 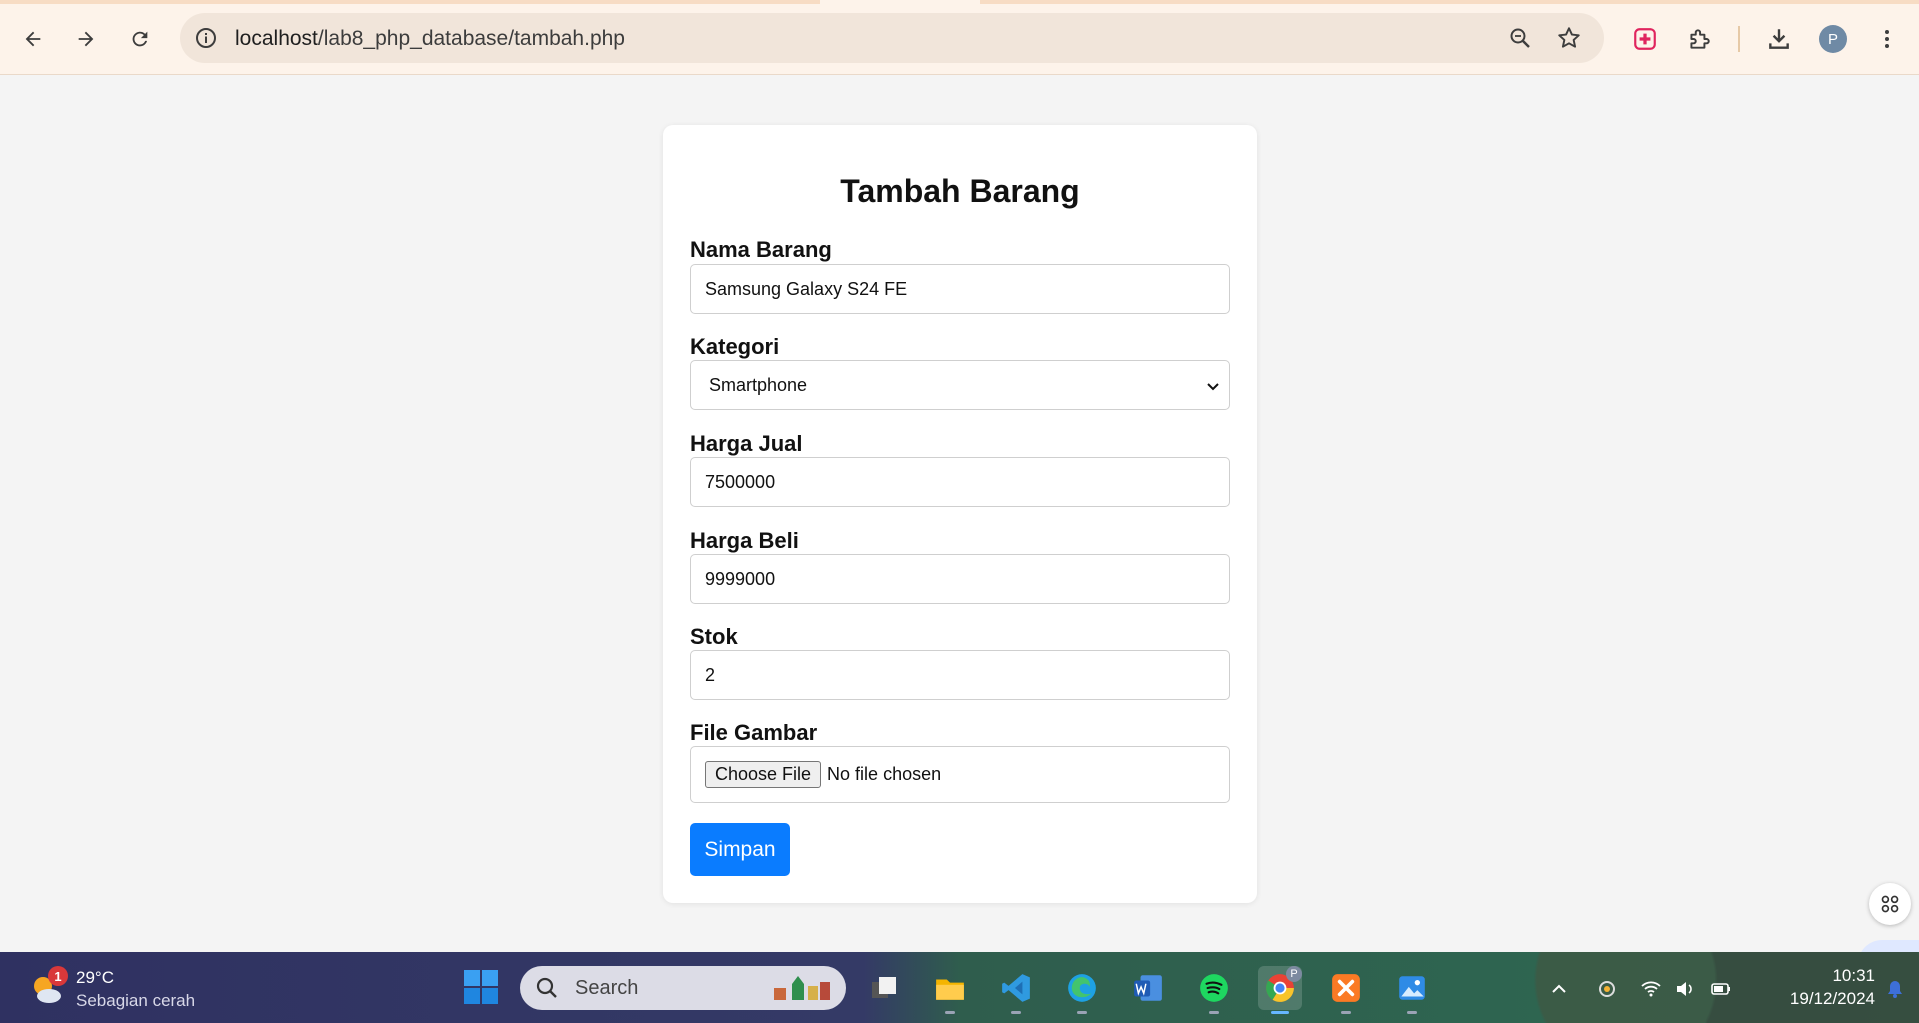 I want to click on reload-button, so click(x=140, y=39).